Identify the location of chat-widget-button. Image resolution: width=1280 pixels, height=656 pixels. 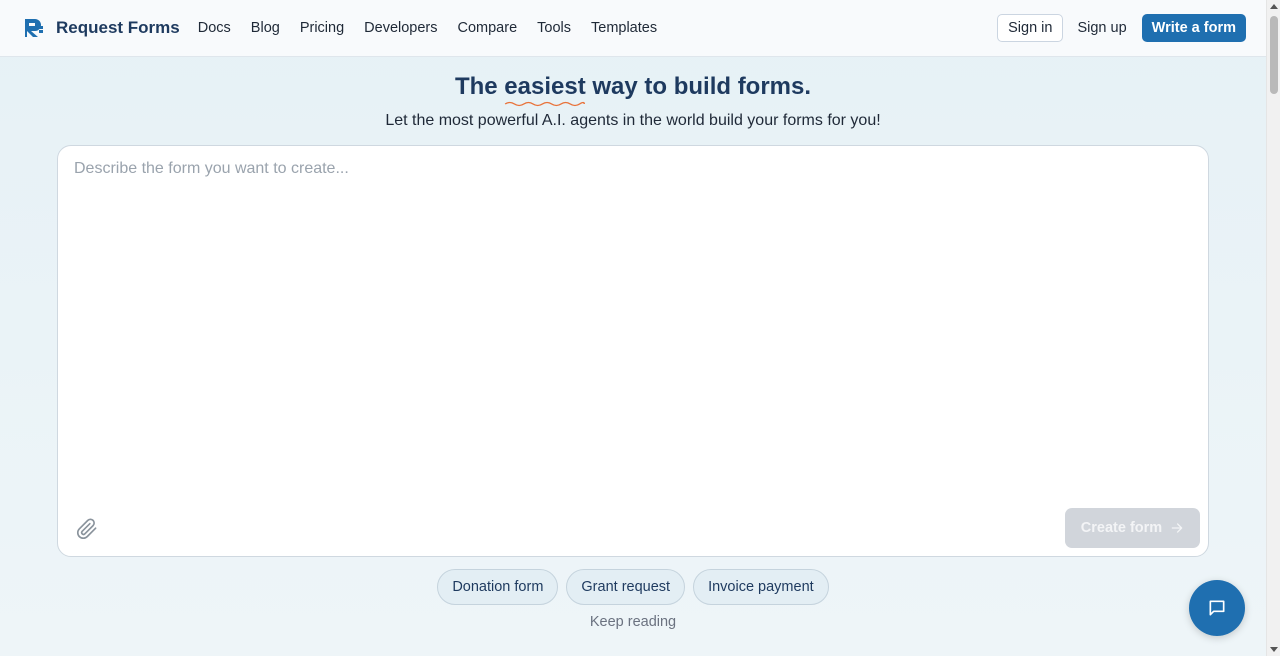
(1217, 608).